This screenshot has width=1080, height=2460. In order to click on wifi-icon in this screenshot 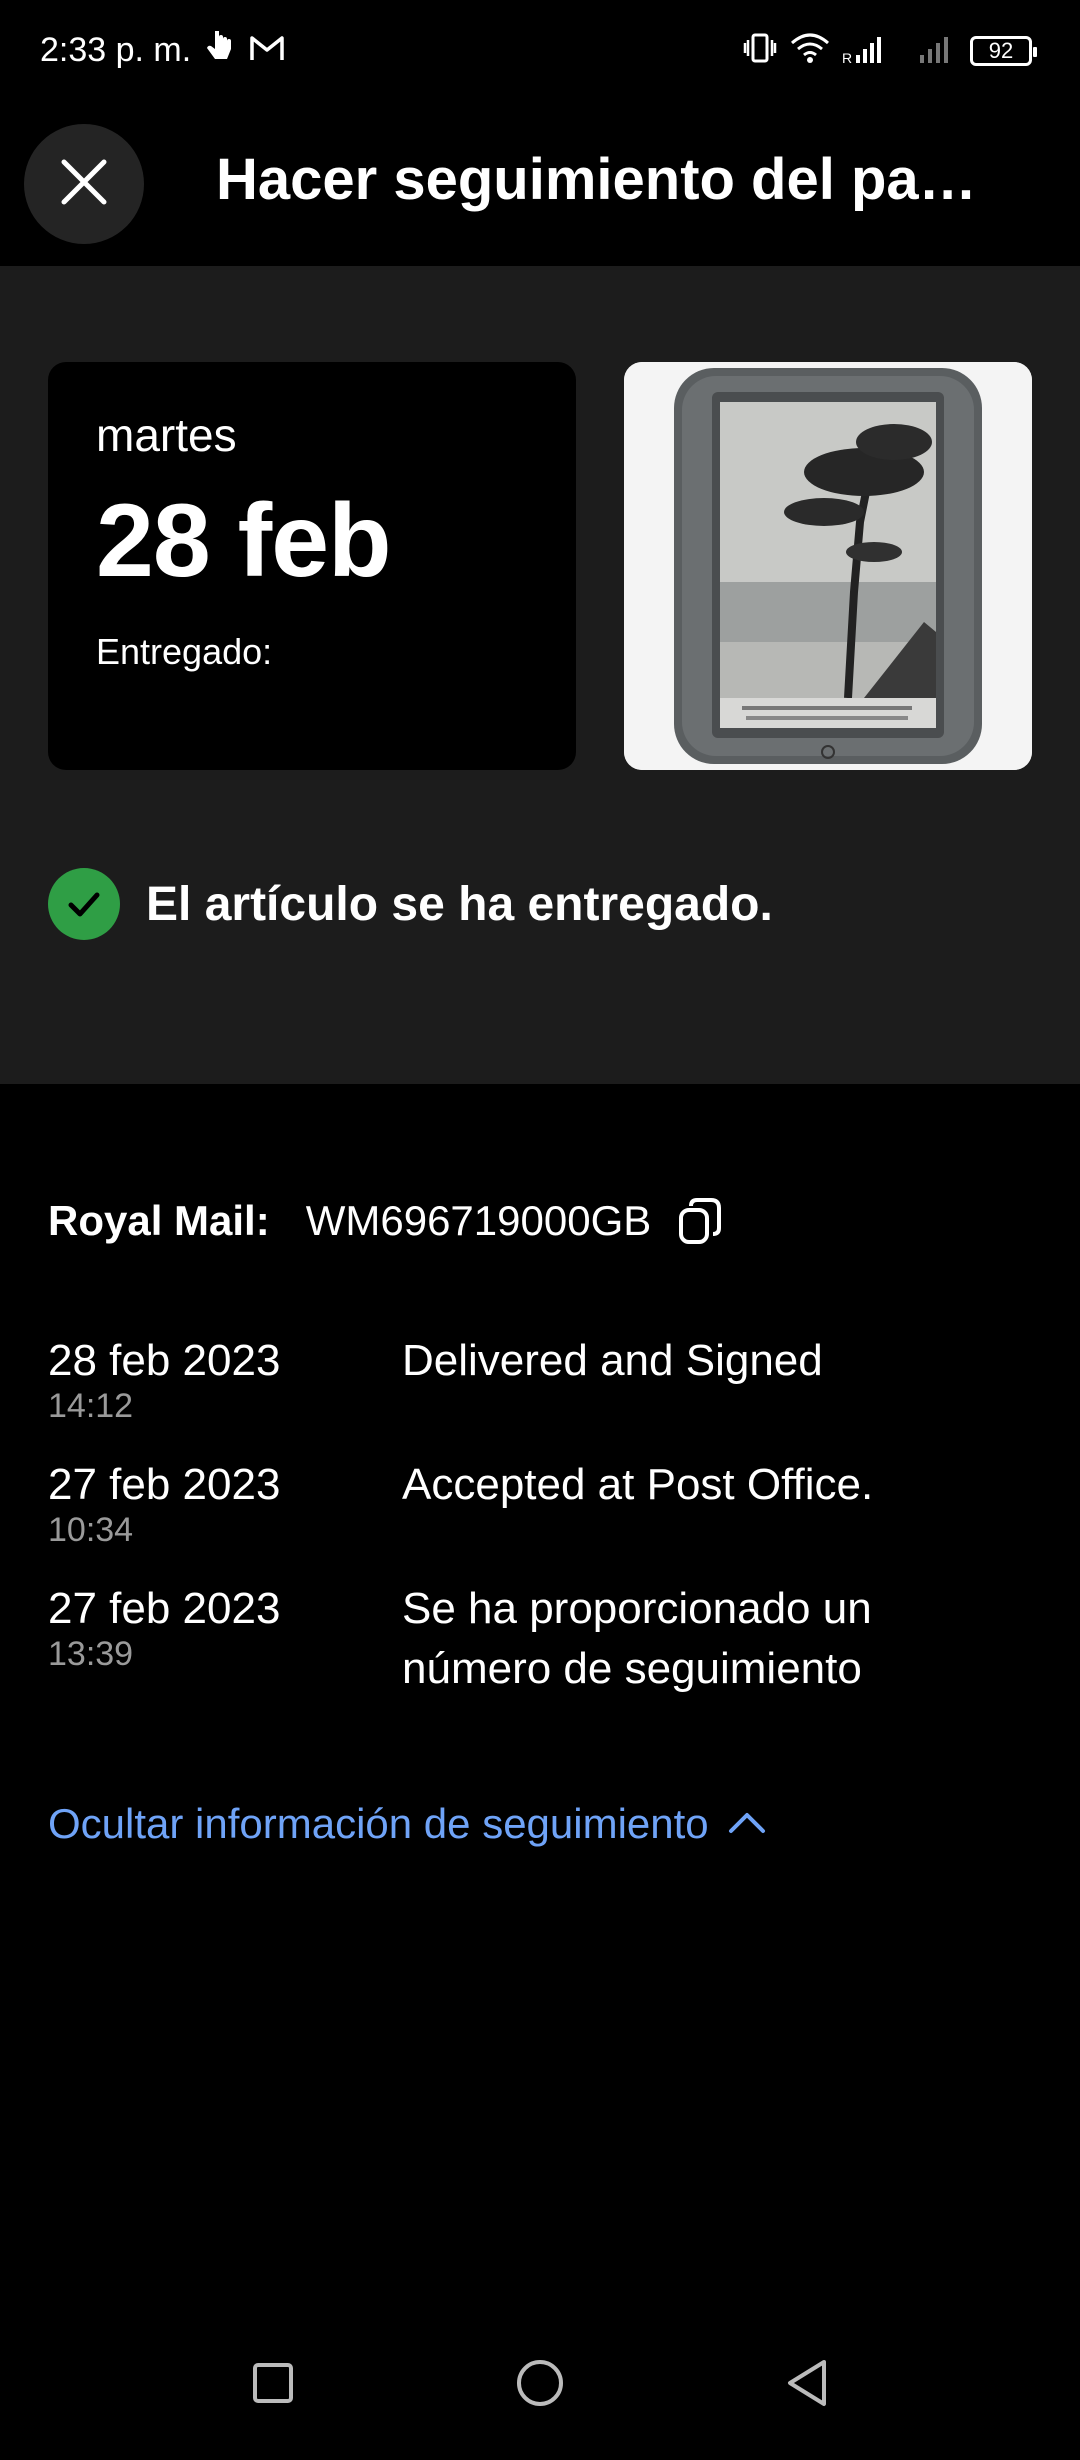, I will do `click(810, 50)`.